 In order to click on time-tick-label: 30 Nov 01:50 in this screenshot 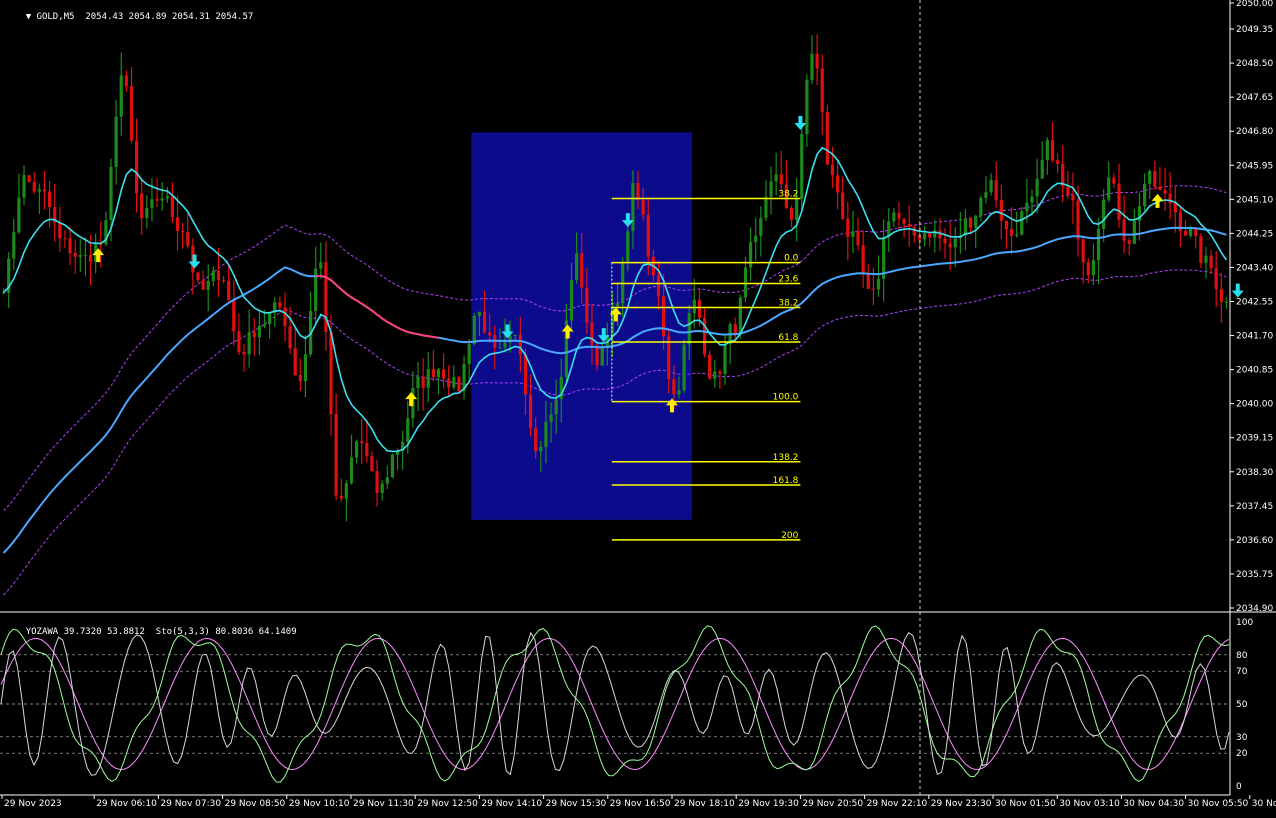, I will do `click(1025, 804)`.